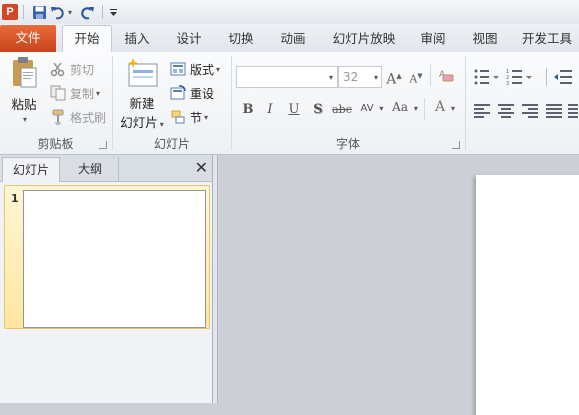  What do you see at coordinates (206, 117) in the screenshot?
I see `section-dropdown-icon: ▾` at bounding box center [206, 117].